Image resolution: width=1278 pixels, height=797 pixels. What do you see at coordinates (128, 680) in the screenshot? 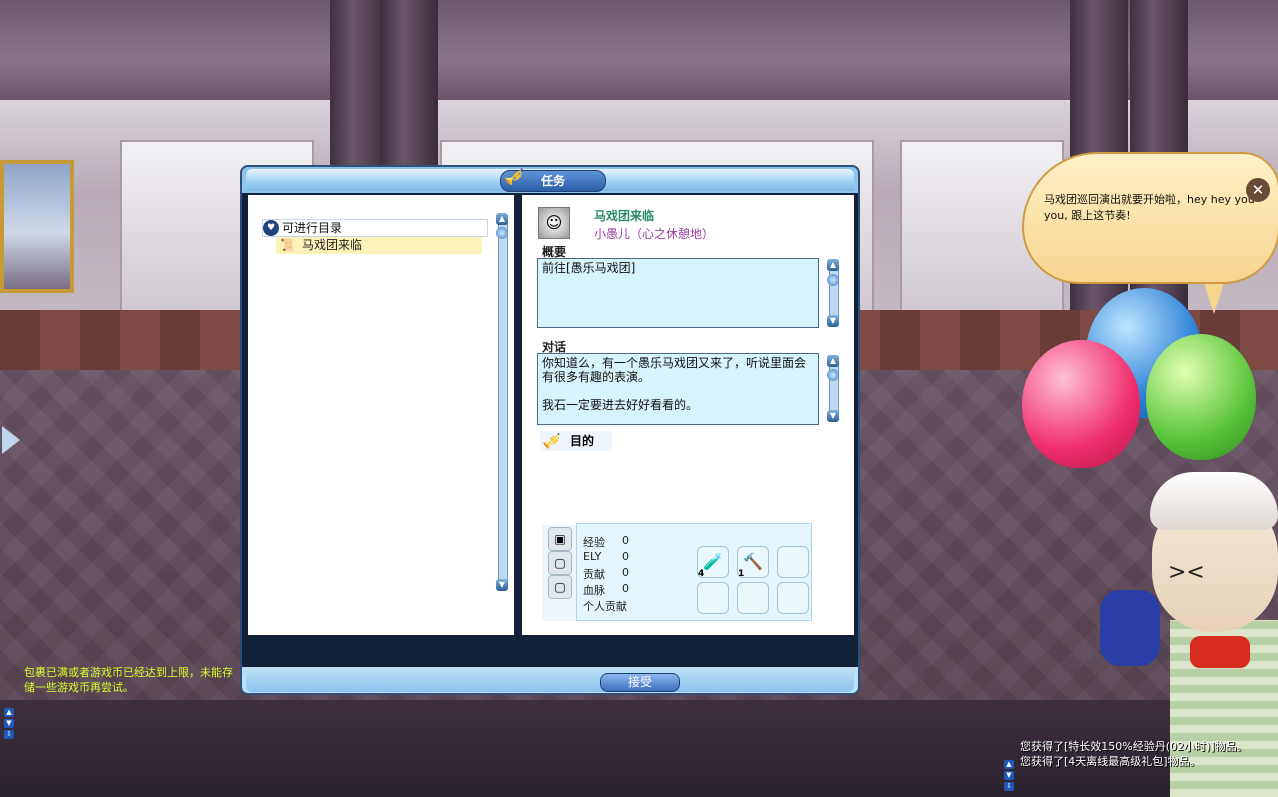
I see `system-message: 包裹已满或者游戏币已经达到上限，未能存储一些游戏币再尝试。` at bounding box center [128, 680].